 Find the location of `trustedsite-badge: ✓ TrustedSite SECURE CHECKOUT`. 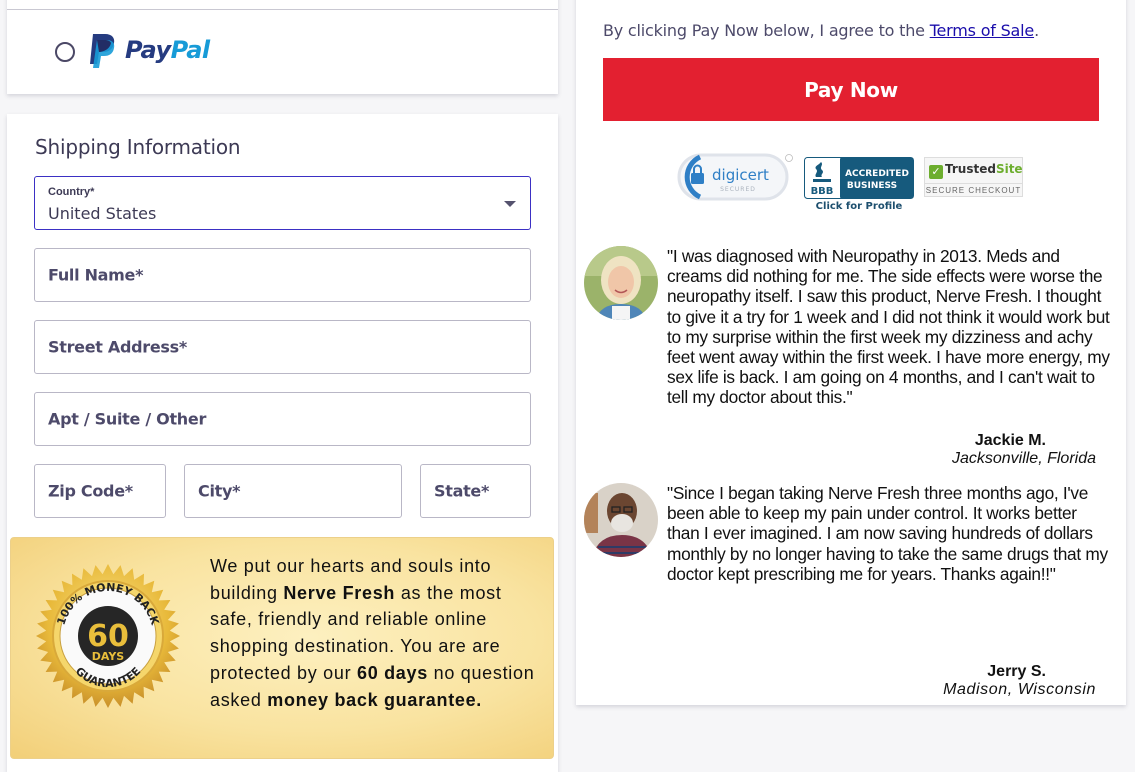

trustedsite-badge: ✓ TrustedSite SECURE CHECKOUT is located at coordinates (973, 177).